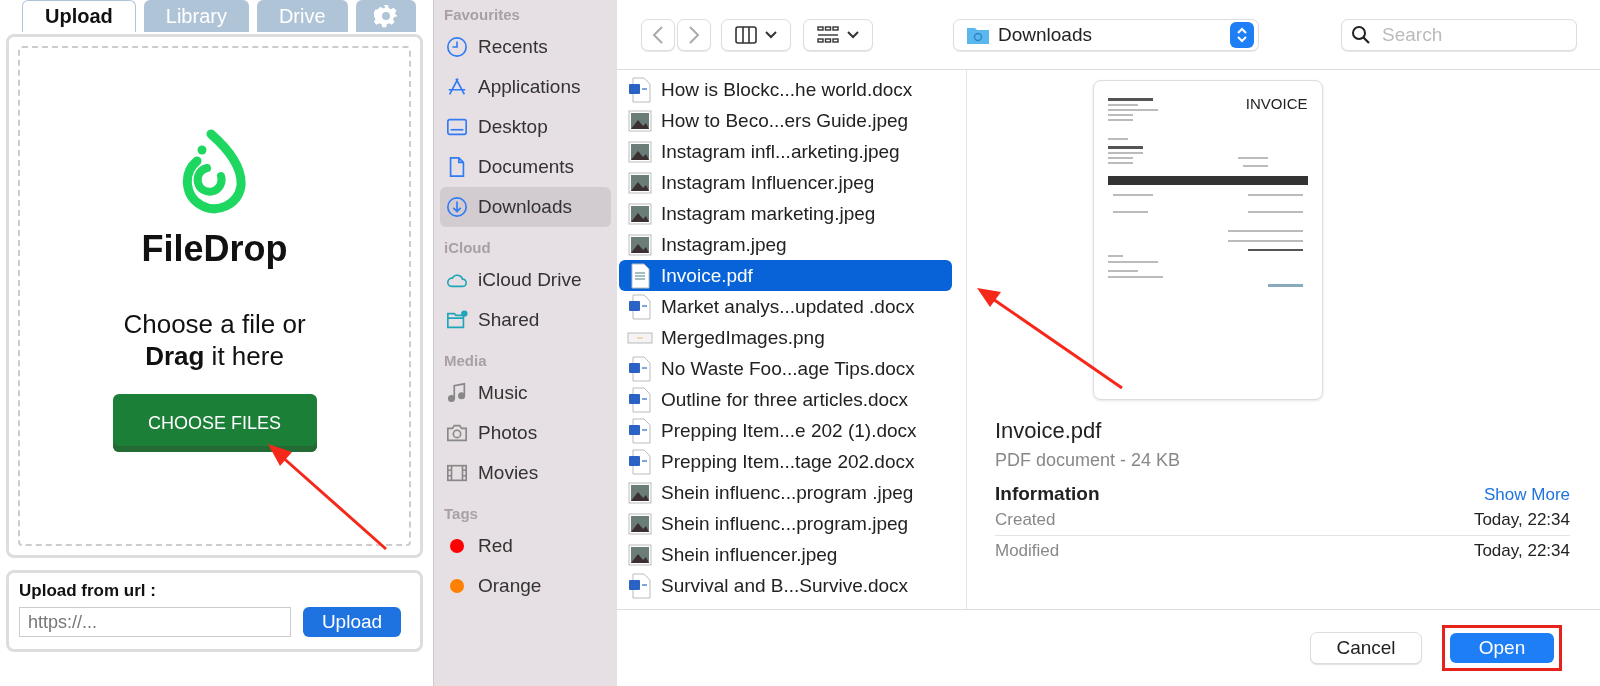 The image size is (1600, 686). Describe the element at coordinates (525, 167) in the screenshot. I see `sidebar-item: Documents` at that location.